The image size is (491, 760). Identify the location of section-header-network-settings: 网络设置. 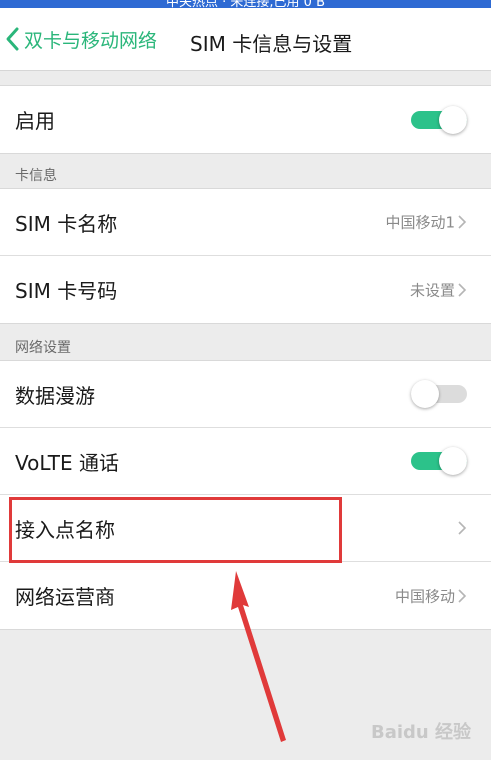
(43, 348).